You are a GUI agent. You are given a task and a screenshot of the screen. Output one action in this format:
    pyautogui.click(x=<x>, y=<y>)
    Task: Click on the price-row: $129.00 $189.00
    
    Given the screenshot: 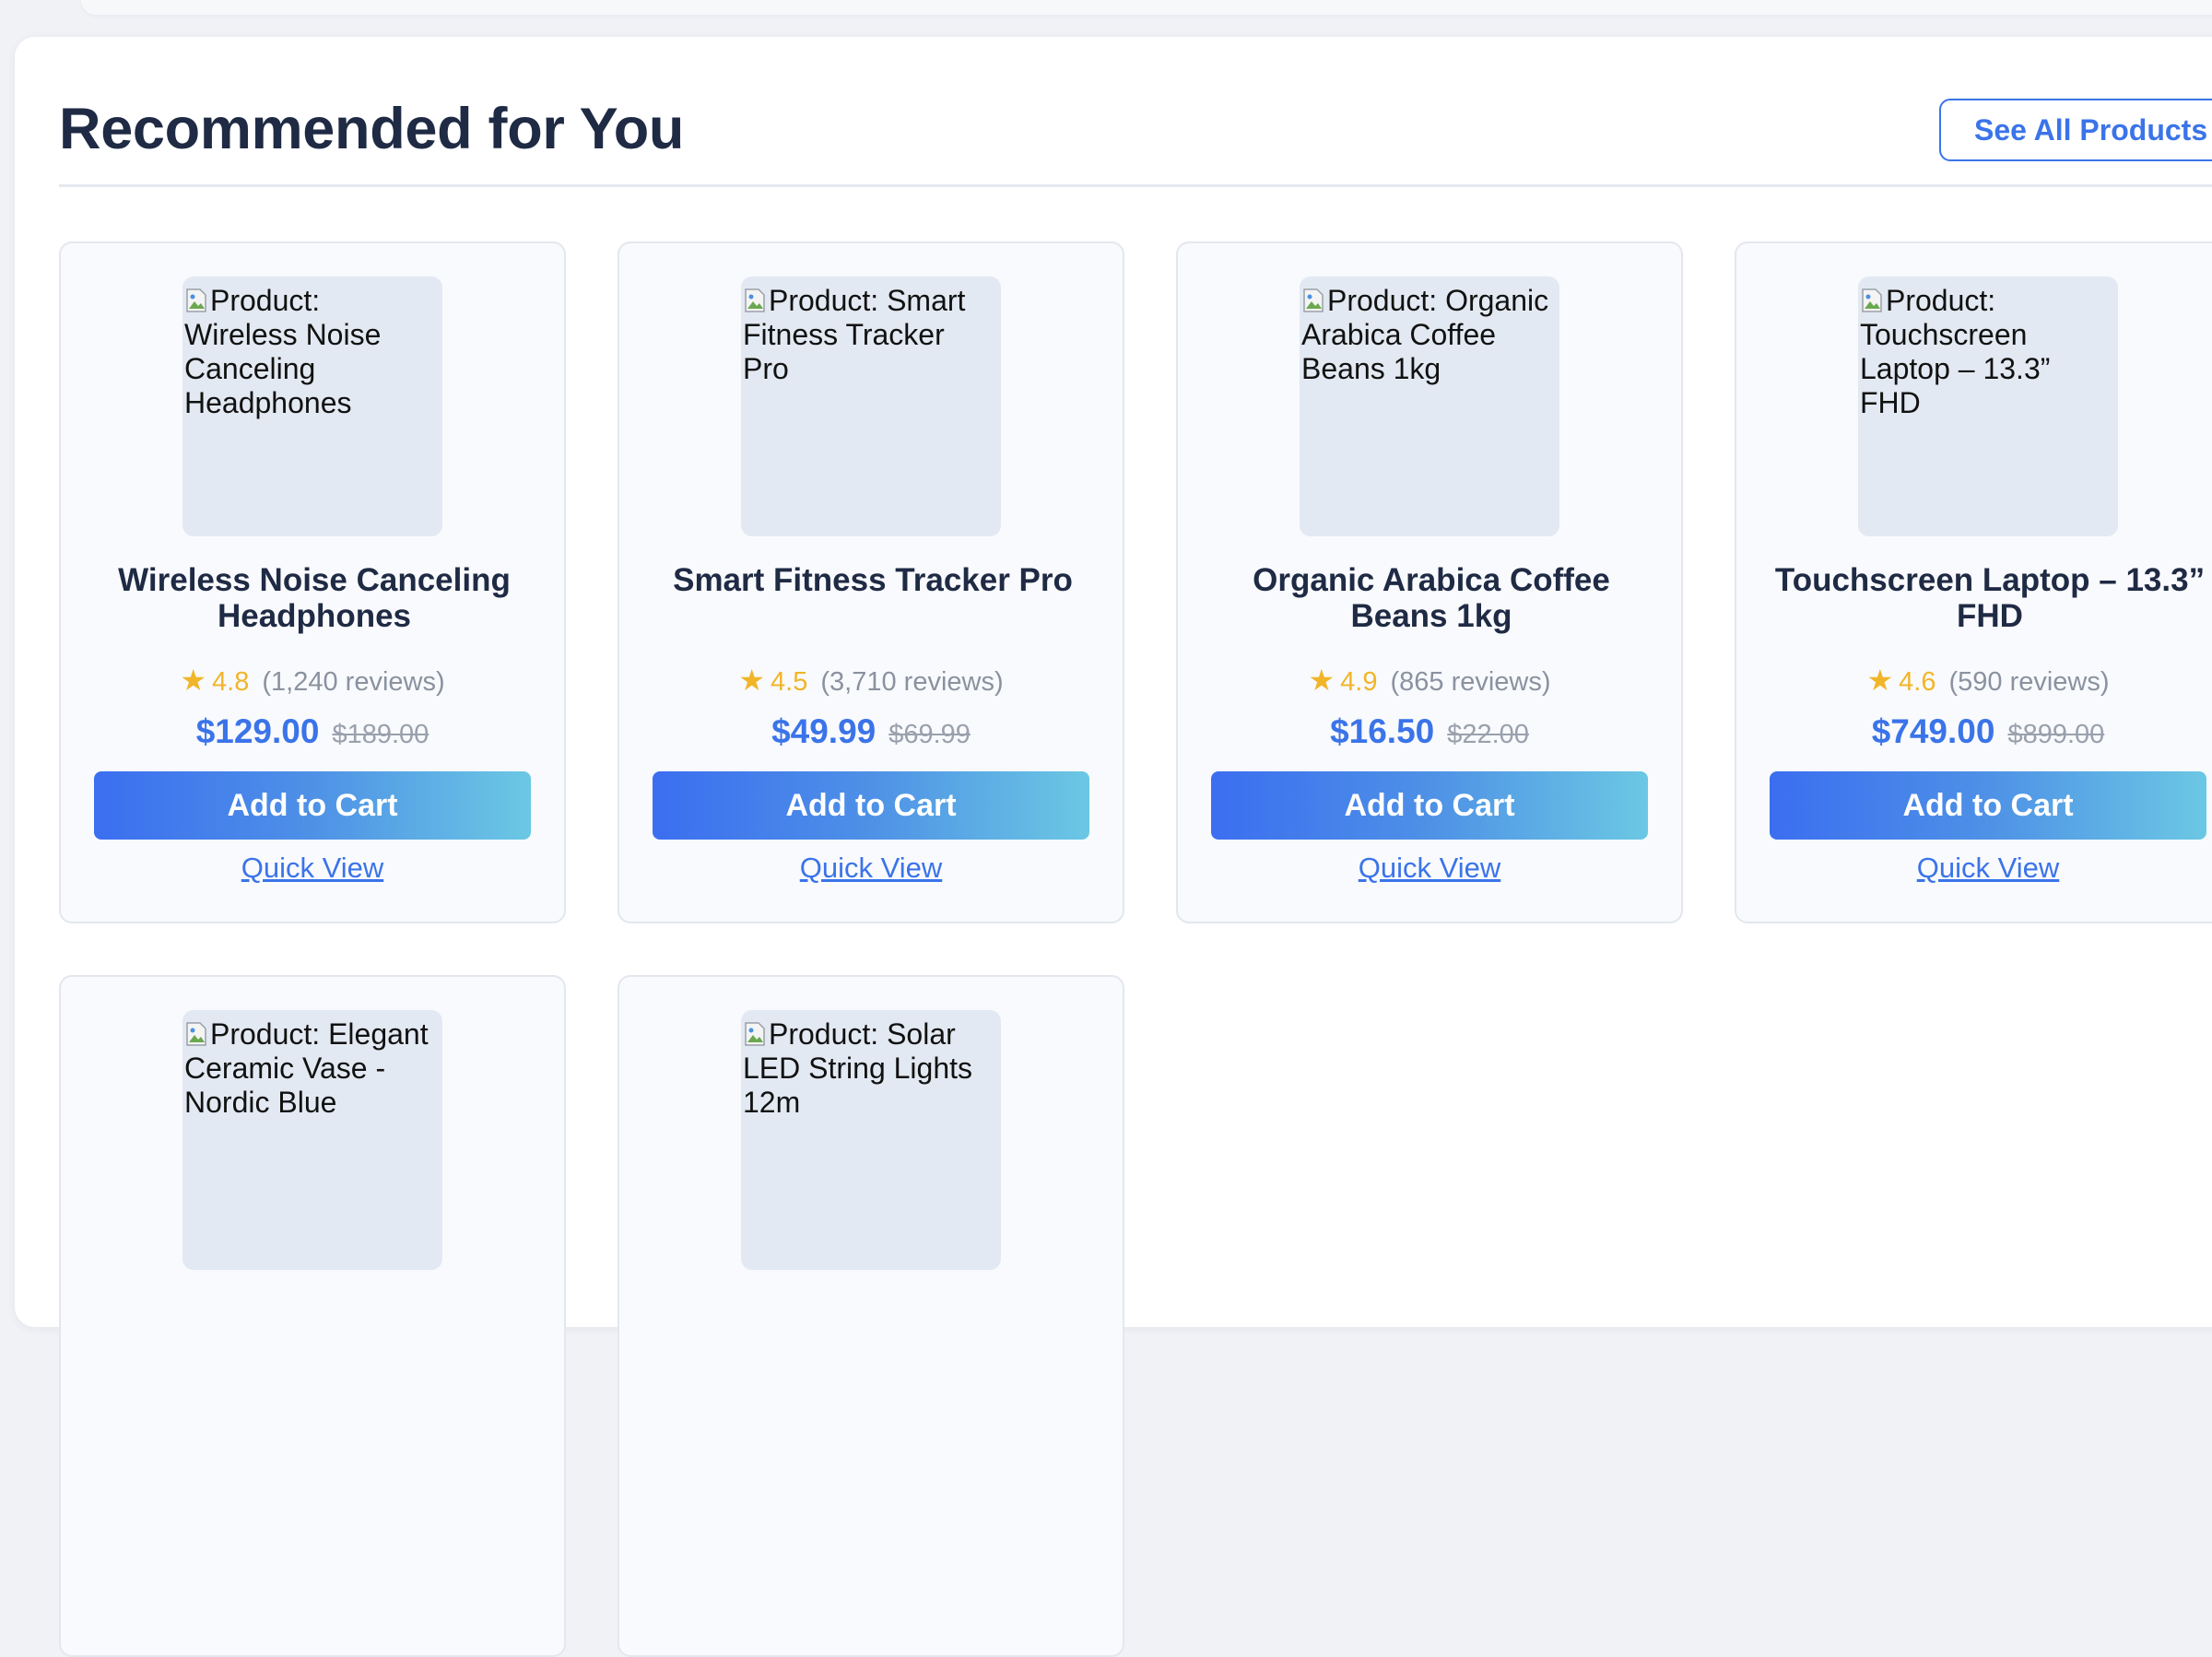 What is the action you would take?
    pyautogui.click(x=312, y=735)
    